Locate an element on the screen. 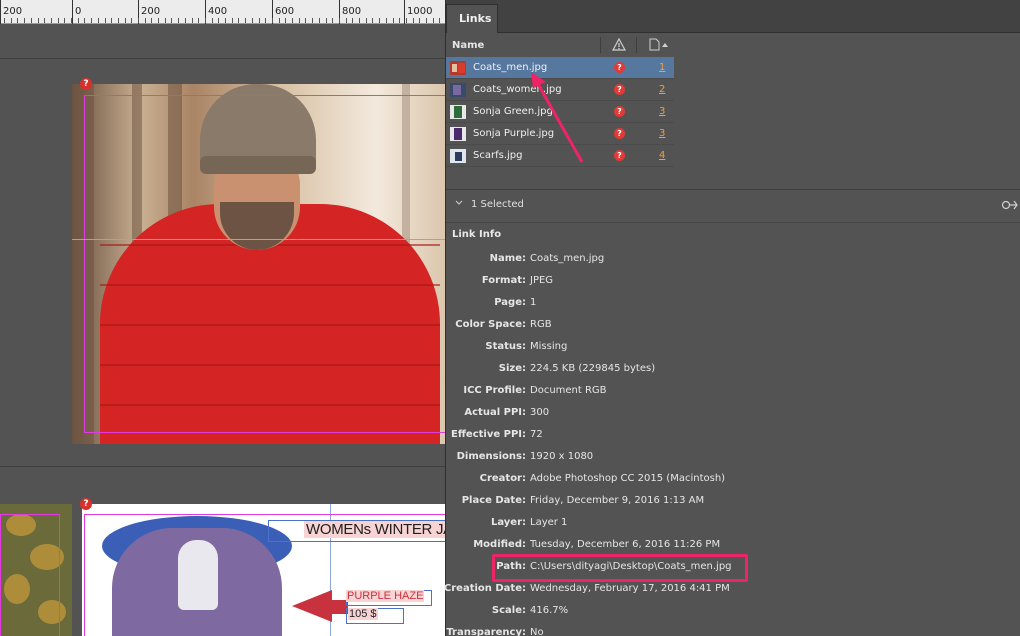  info-label: Modified: is located at coordinates (499, 544).